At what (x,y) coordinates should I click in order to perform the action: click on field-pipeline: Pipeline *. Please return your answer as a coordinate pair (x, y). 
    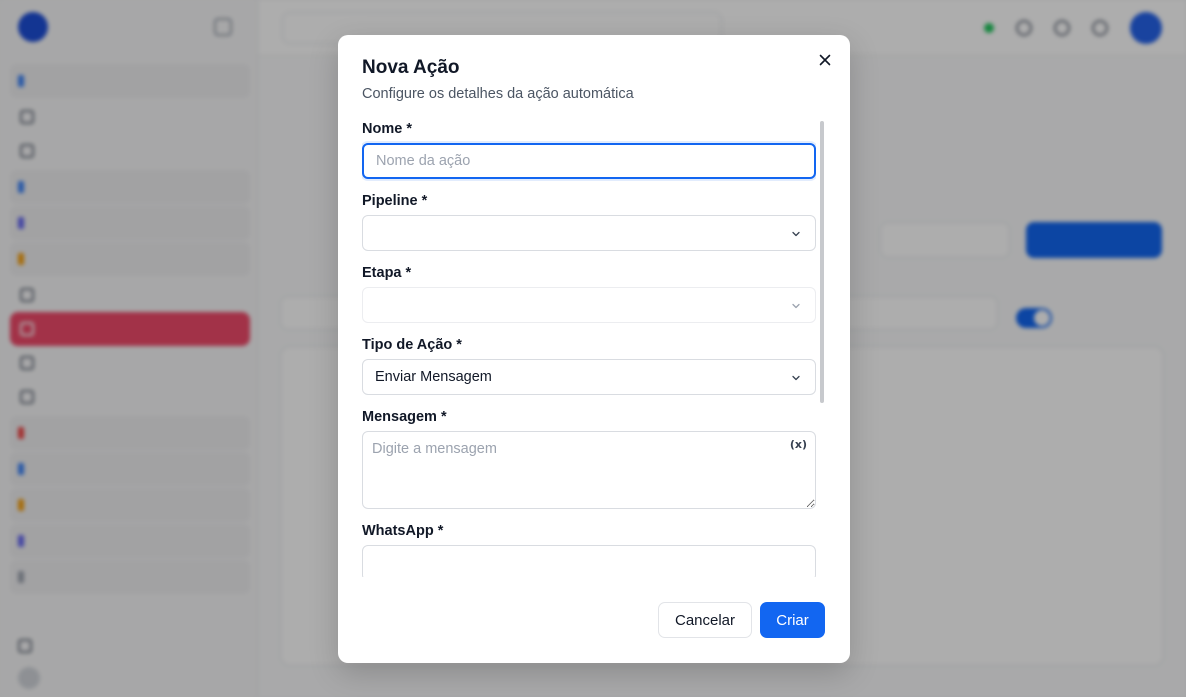
    Looking at the image, I should click on (589, 222).